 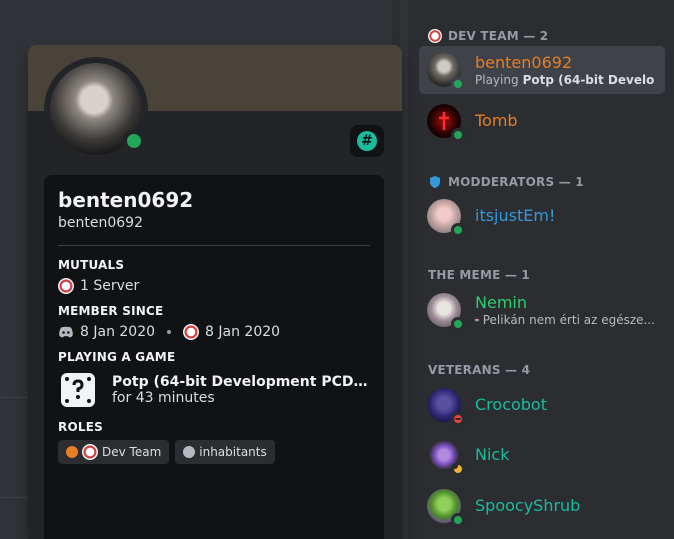 I want to click on member-since-row: 8 Jan 2020 8 Jan 2020, so click(x=214, y=332).